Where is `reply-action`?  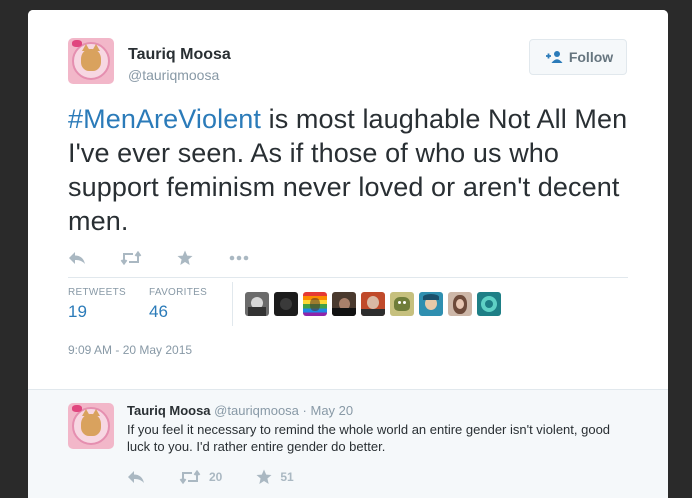 reply-action is located at coordinates (77, 258).